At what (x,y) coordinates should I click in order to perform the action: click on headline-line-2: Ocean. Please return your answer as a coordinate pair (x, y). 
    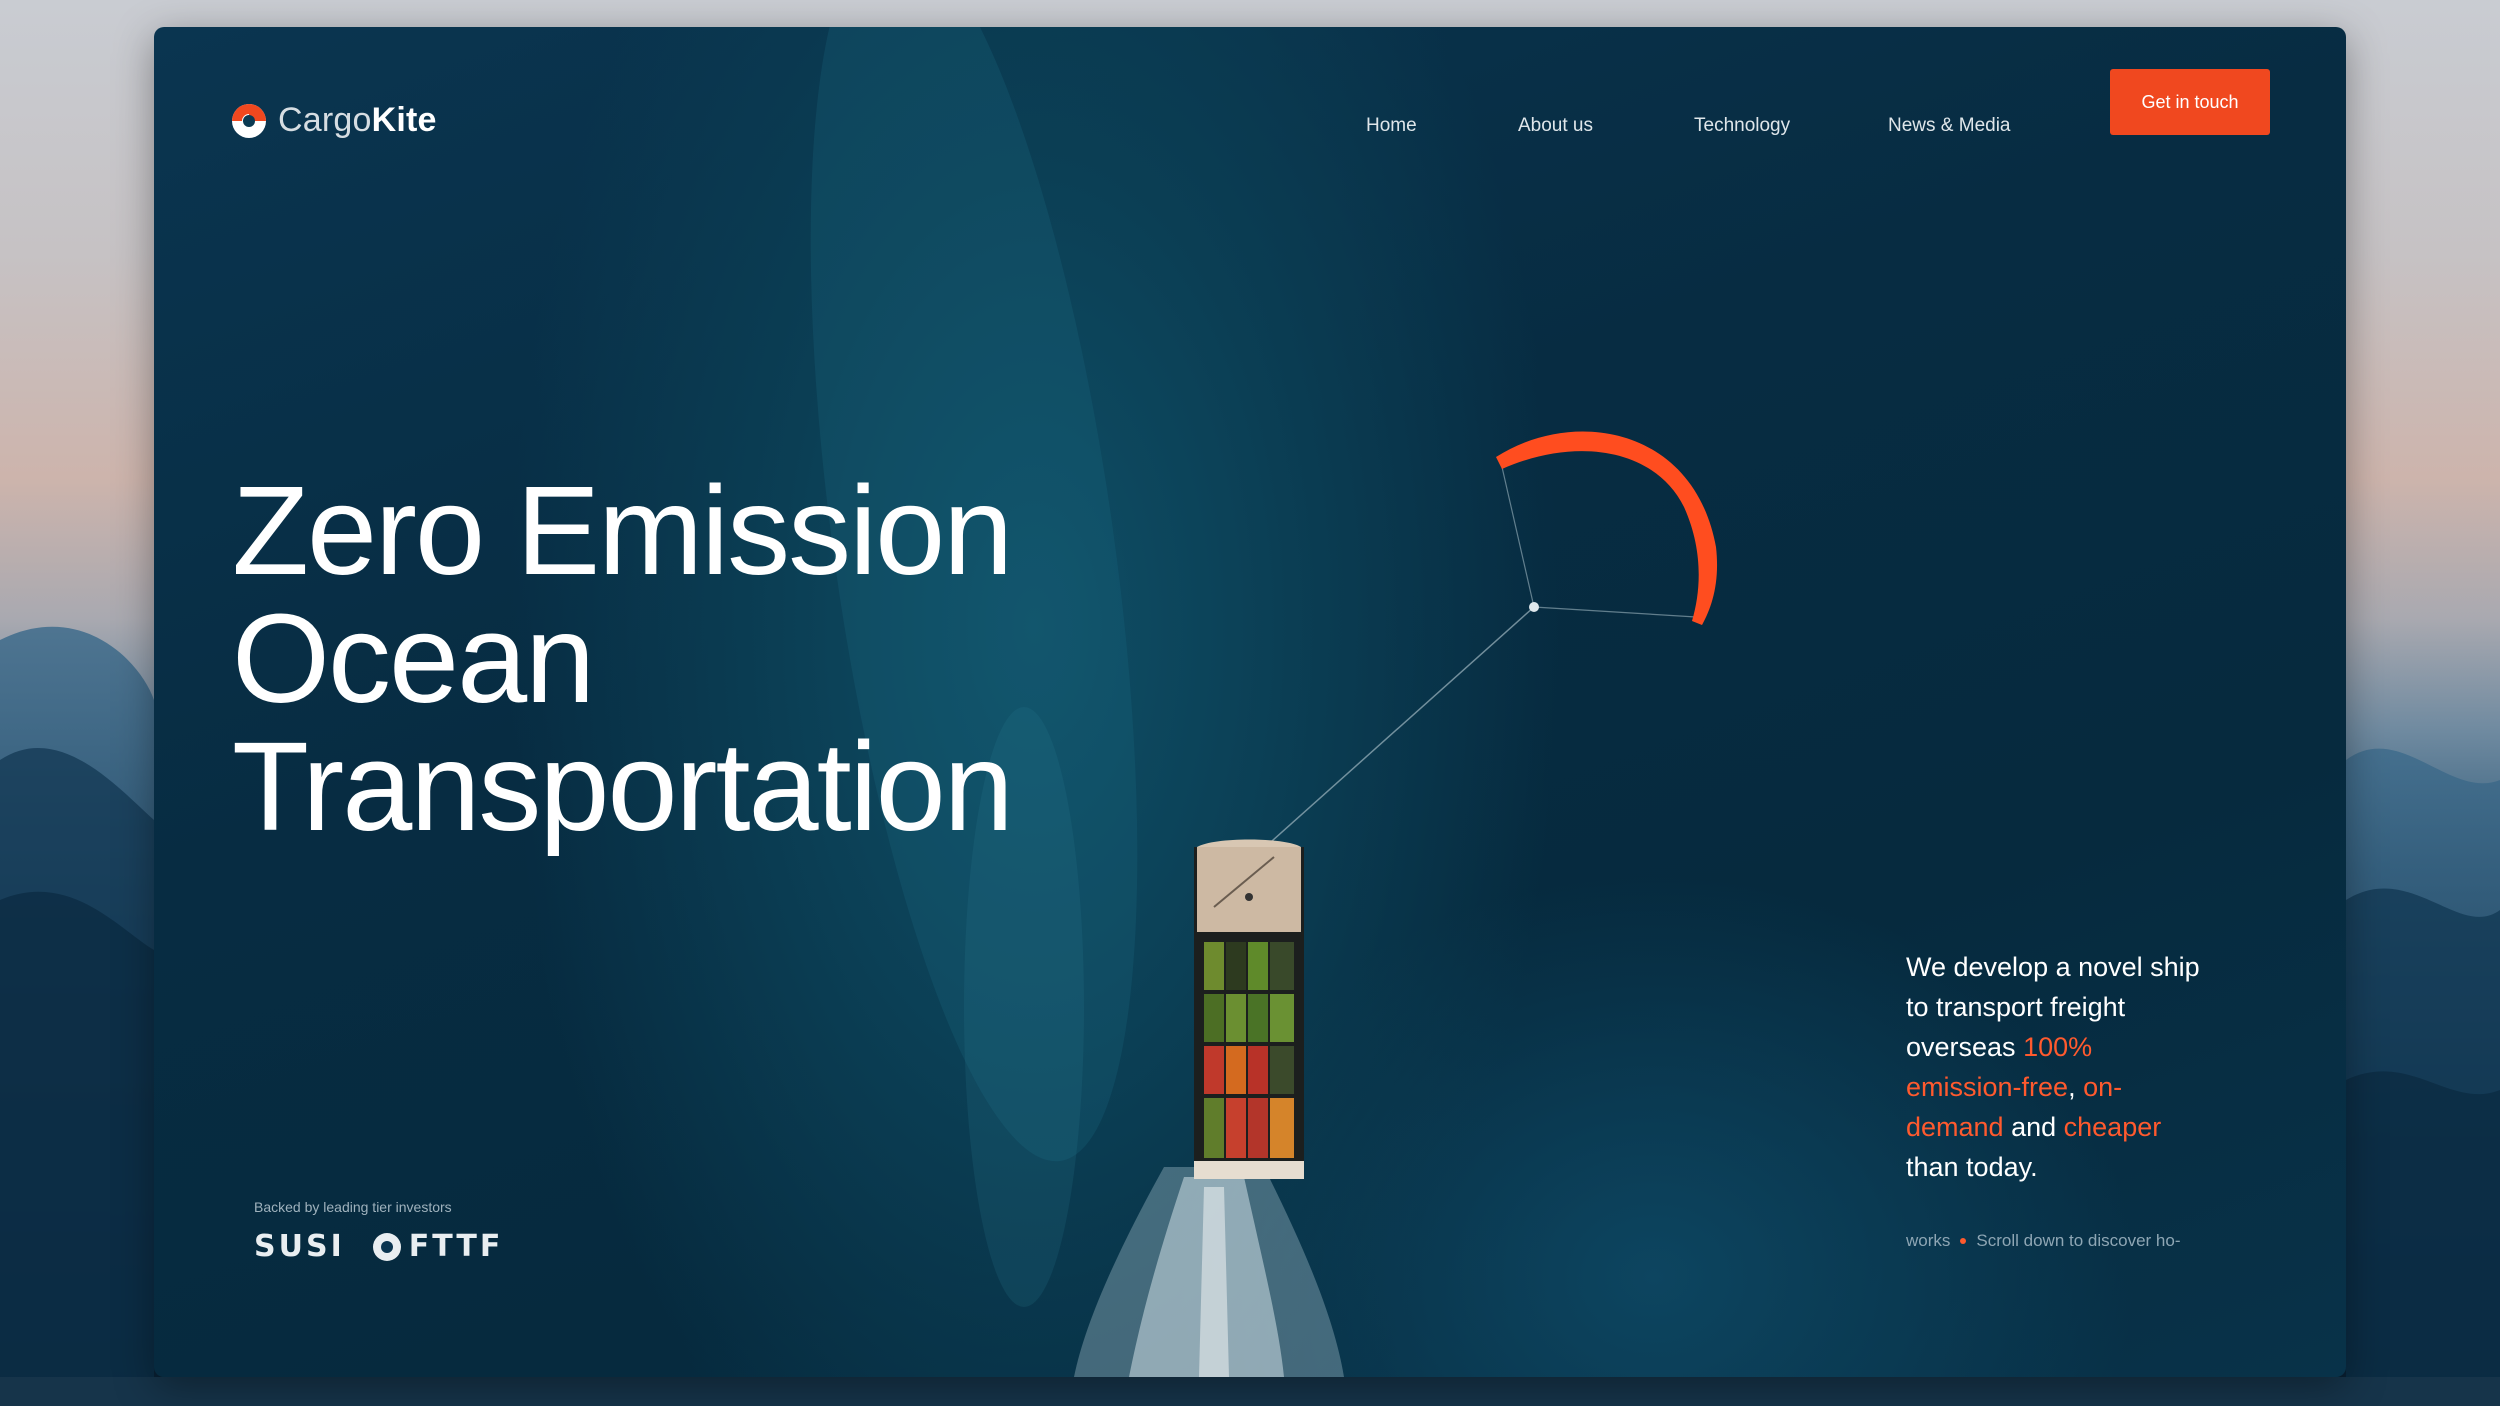
    Looking at the image, I should click on (413, 658).